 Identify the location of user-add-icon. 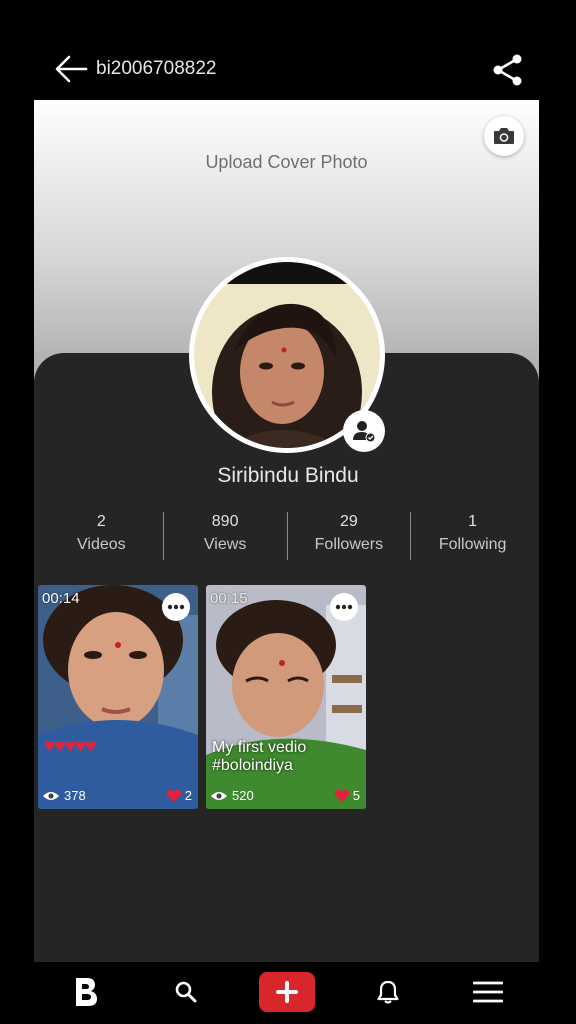
(364, 432).